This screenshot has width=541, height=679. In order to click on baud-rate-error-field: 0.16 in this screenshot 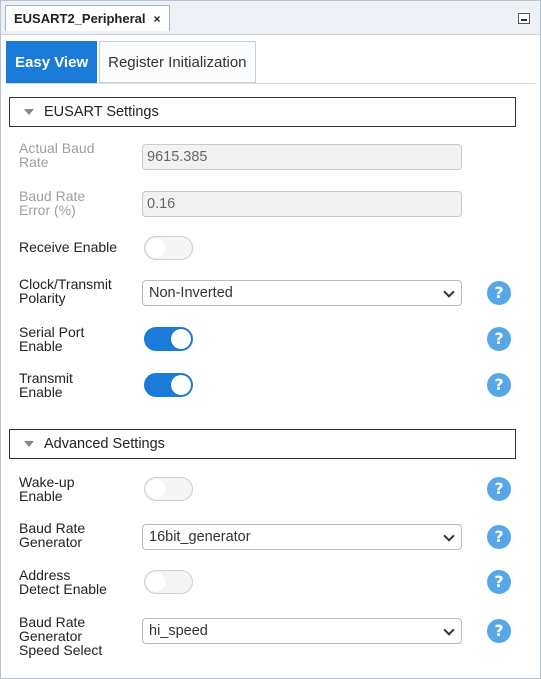, I will do `click(302, 204)`.